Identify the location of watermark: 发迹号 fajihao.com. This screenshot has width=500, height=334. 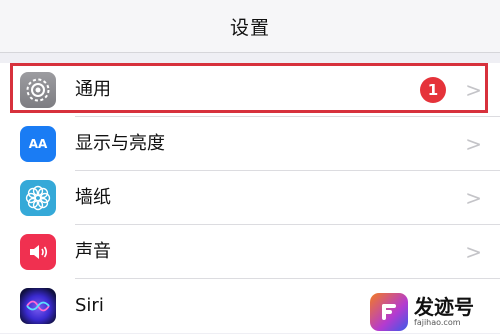
(435, 312).